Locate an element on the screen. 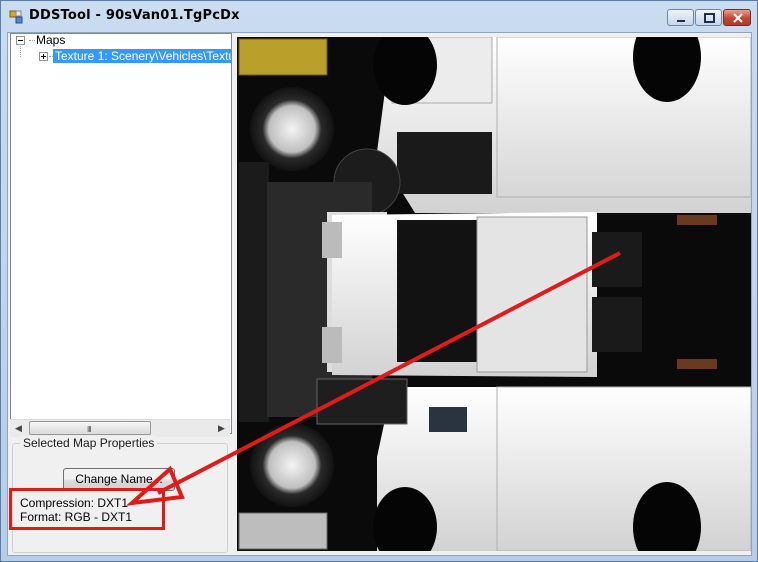  close-icon is located at coordinates (738, 18).